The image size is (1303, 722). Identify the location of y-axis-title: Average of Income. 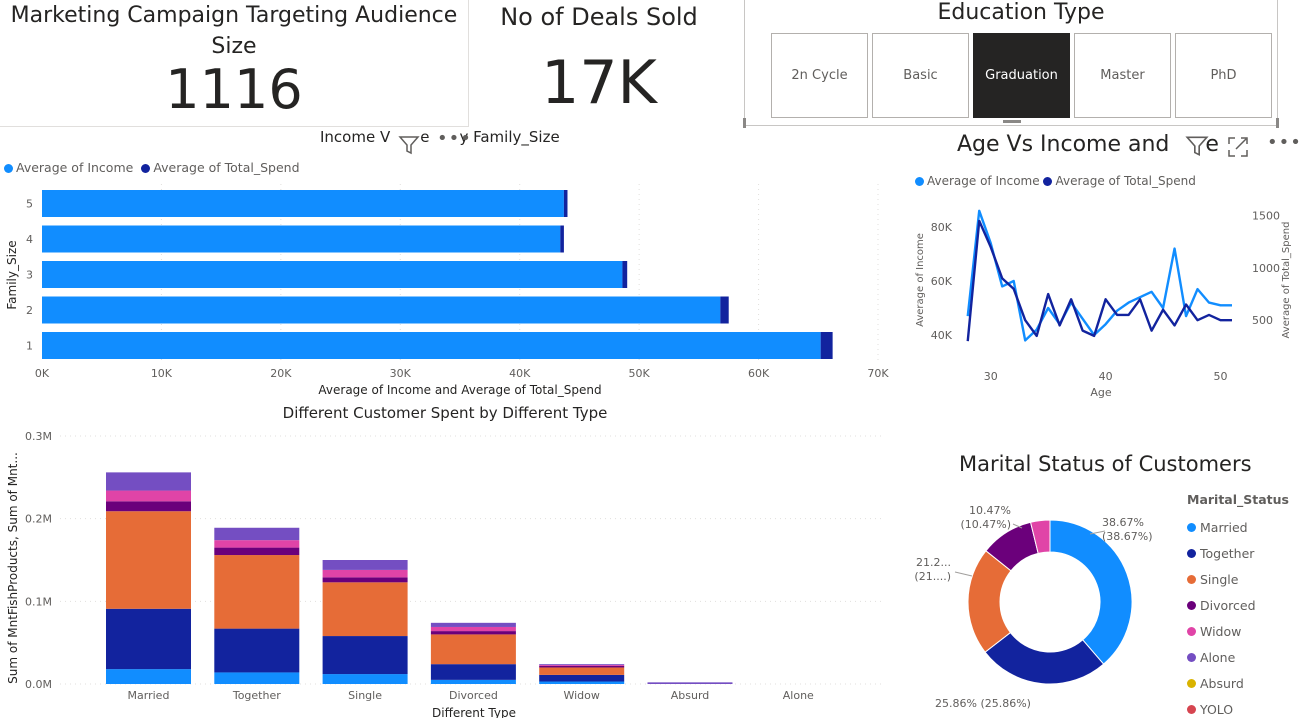
(920, 280).